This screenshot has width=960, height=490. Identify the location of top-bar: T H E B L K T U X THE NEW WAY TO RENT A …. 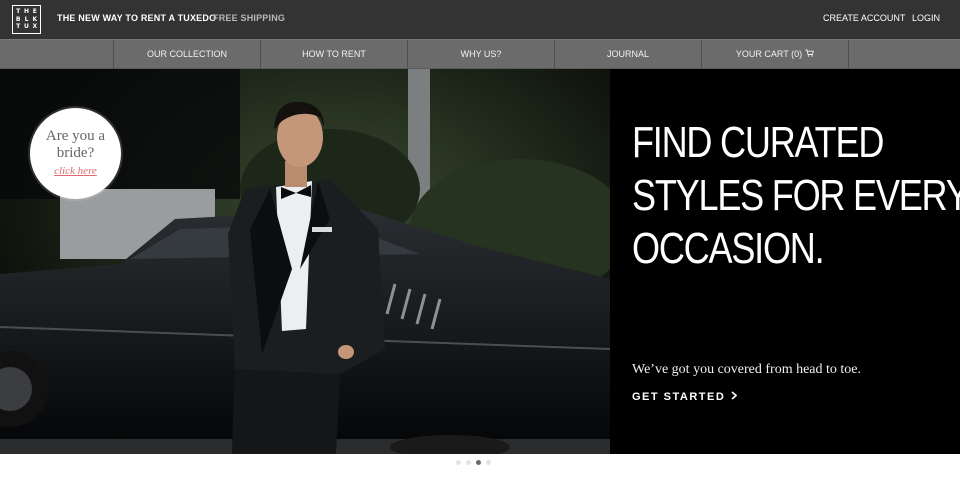
(480, 19).